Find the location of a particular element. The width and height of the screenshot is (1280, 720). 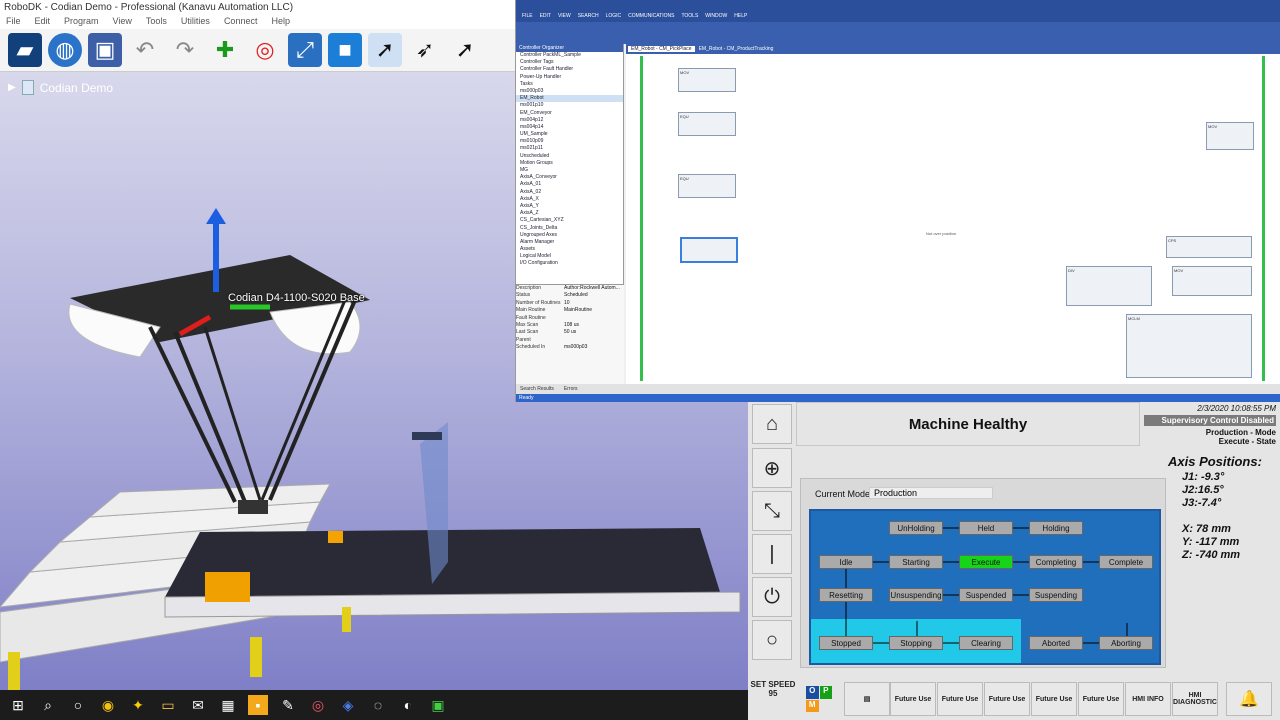

organizer-item: ms004p14 is located at coordinates (569, 127).